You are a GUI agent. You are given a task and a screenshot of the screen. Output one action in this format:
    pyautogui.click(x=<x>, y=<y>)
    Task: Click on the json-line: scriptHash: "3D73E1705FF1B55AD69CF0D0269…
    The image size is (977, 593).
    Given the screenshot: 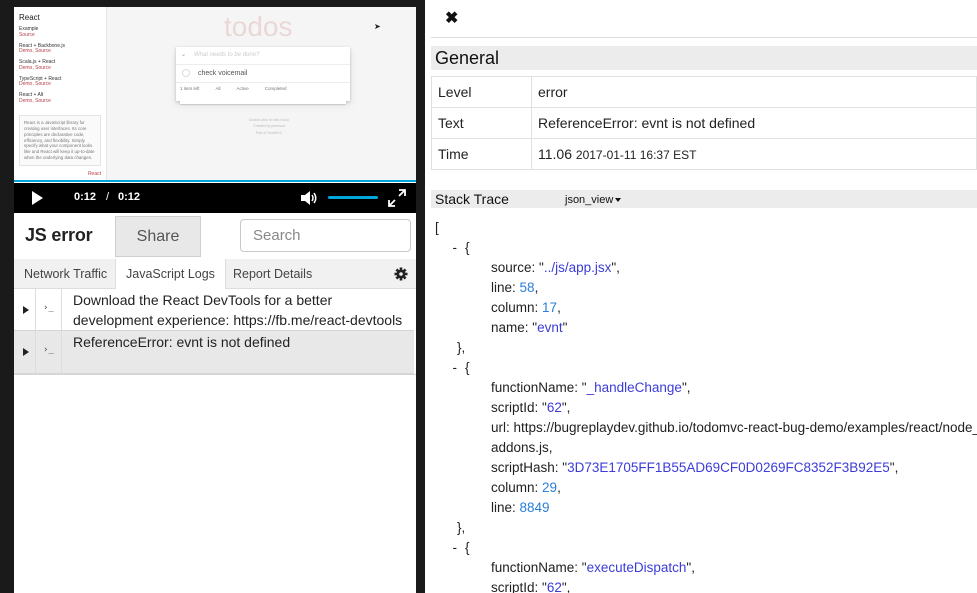 What is the action you would take?
    pyautogui.click(x=695, y=467)
    